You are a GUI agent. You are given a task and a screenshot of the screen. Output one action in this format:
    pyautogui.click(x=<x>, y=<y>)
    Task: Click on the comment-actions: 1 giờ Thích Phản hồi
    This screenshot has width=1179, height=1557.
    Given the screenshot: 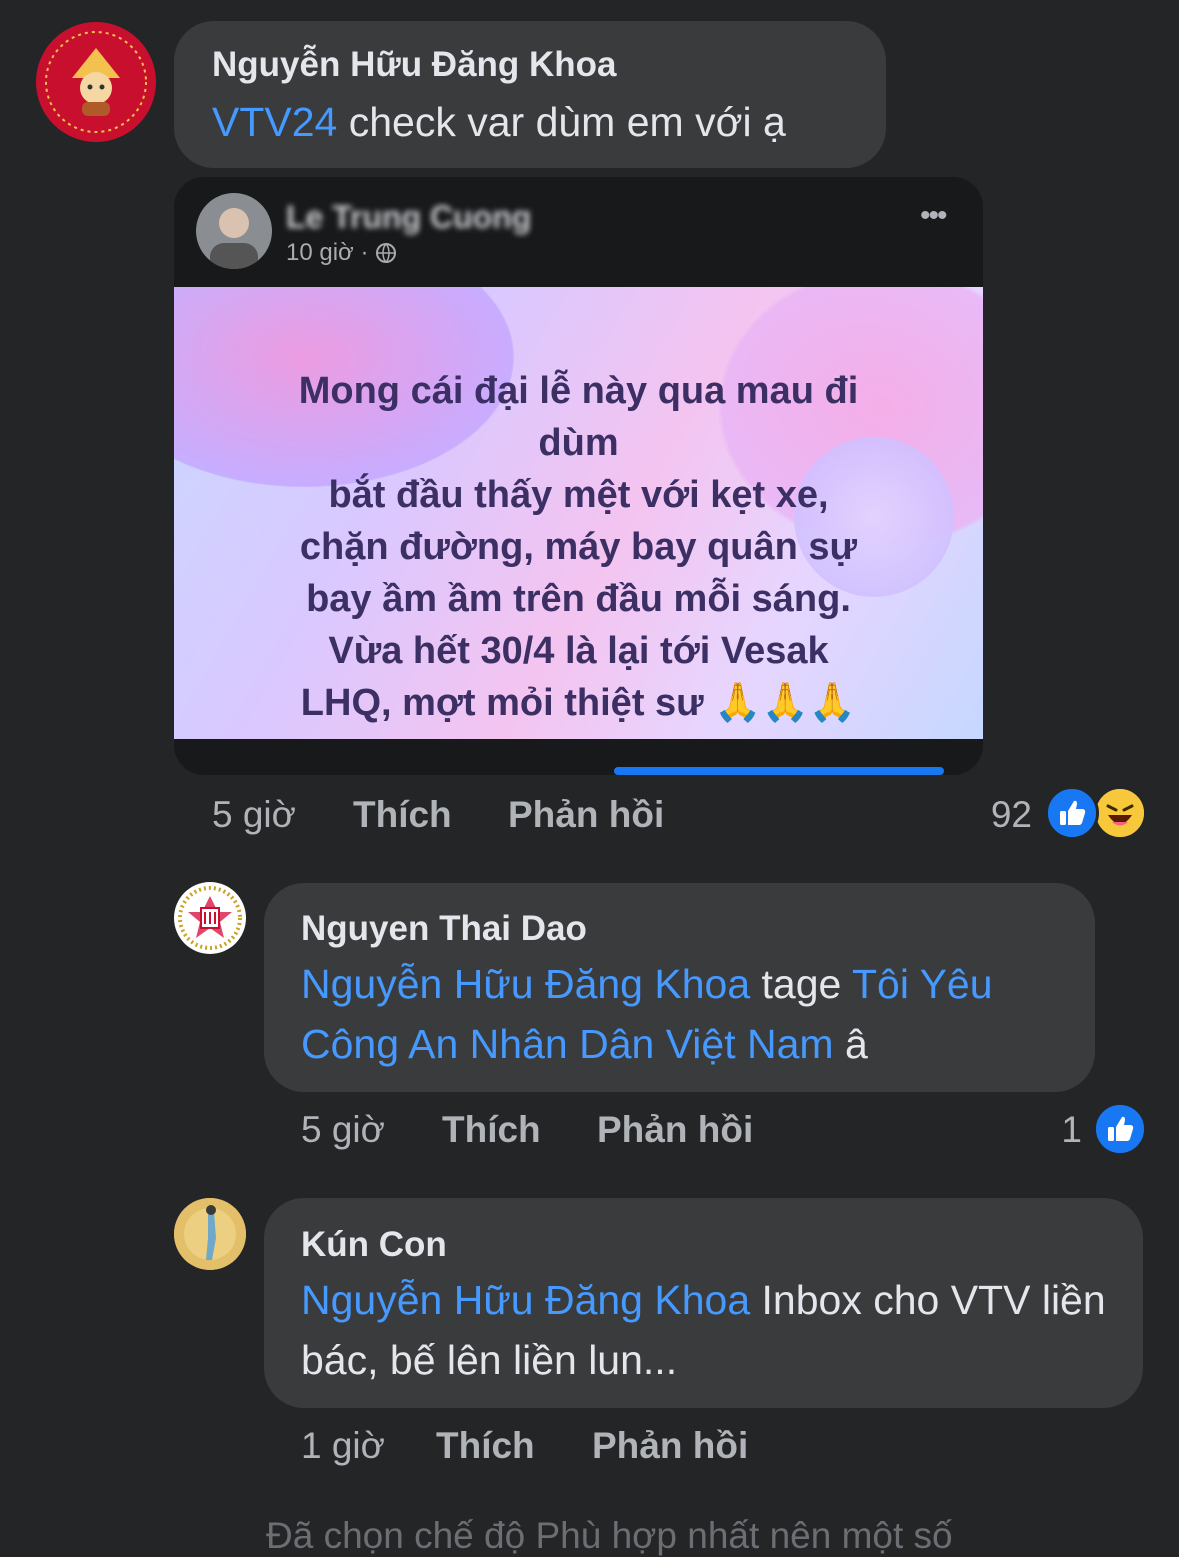 What is the action you would take?
    pyautogui.click(x=601, y=1447)
    